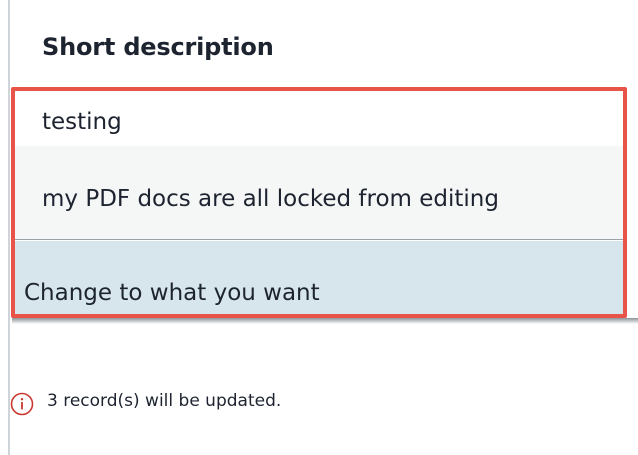 This screenshot has height=455, width=638. I want to click on update-status: 3 record(s) will be updated., so click(146, 403).